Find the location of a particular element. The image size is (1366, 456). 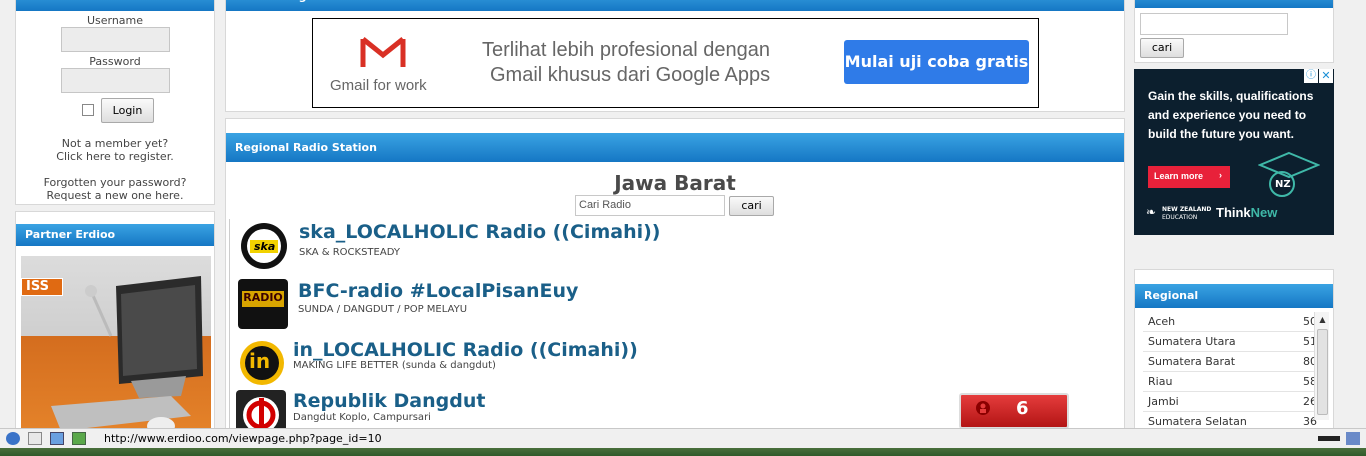

station-logo: in is located at coordinates (263, 364).